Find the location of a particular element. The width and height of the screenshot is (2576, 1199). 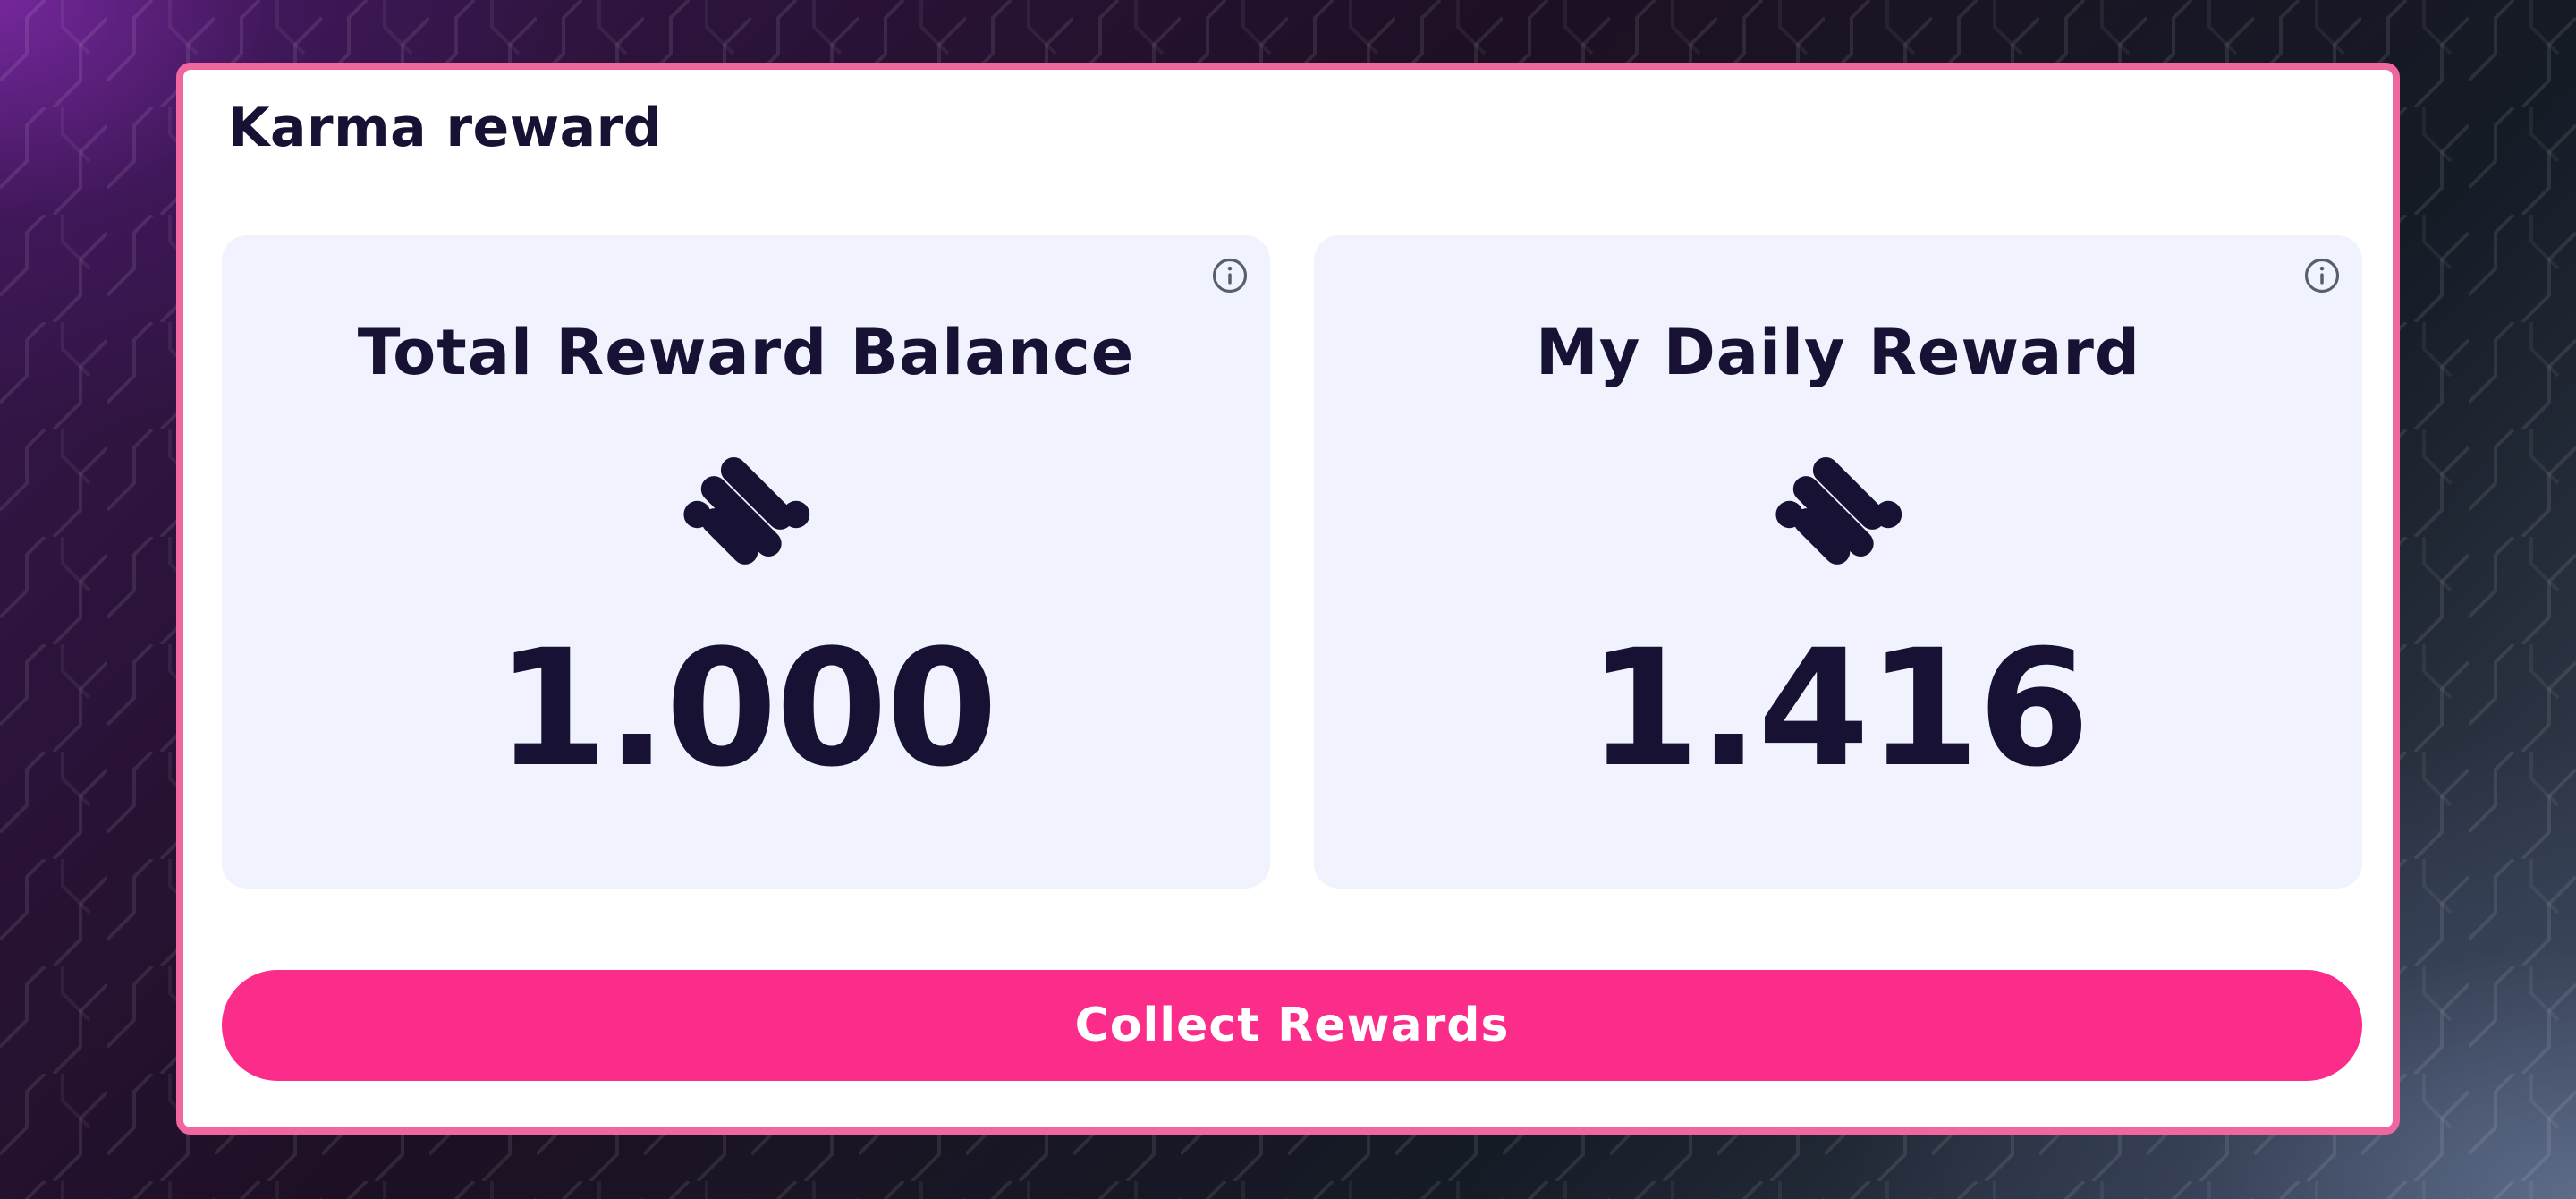

collect-rewards-button: Collect Rewards is located at coordinates (1292, 1025).